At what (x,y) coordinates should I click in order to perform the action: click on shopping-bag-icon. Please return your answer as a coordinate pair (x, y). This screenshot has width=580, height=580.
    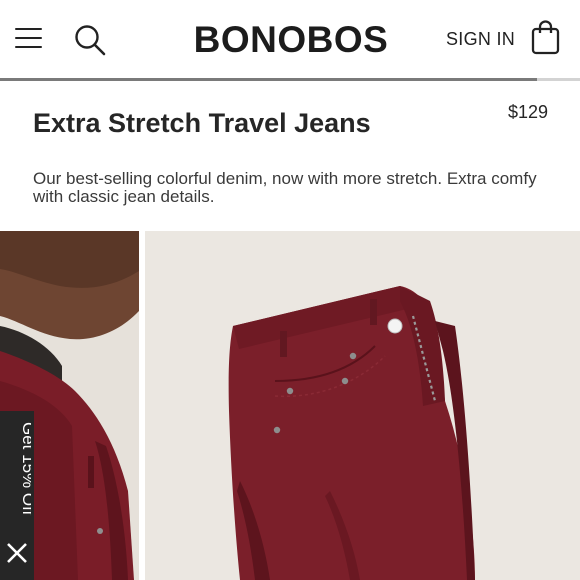
    Looking at the image, I should click on (546, 38).